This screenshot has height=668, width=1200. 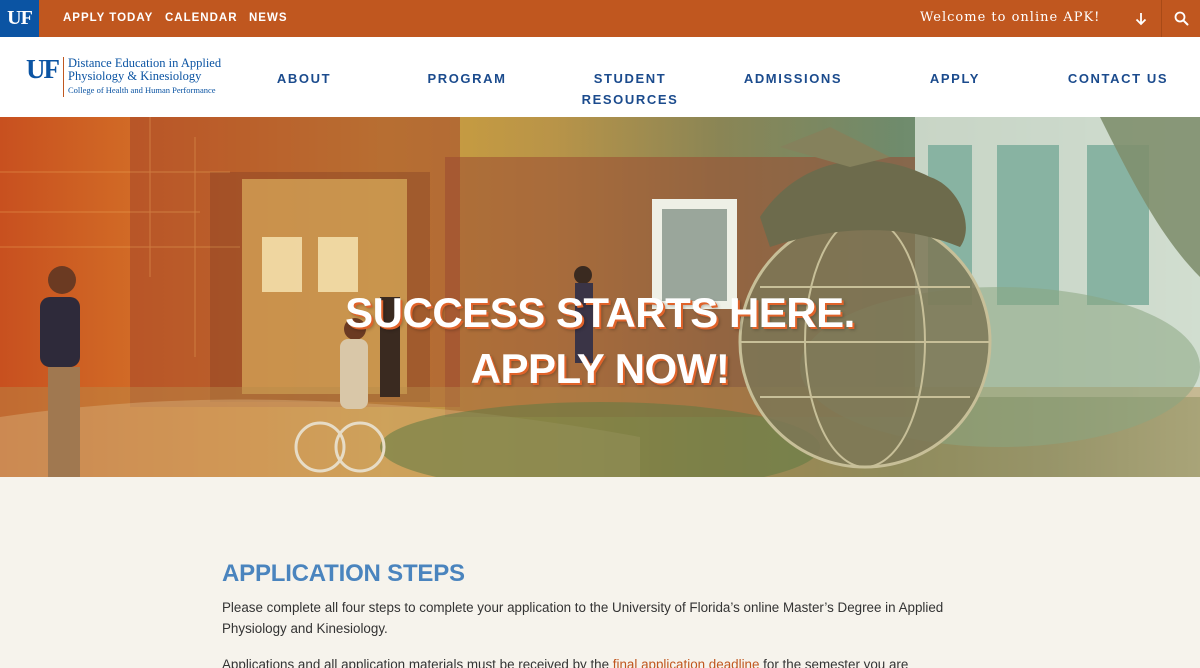 I want to click on nav-program: PROGRAM, so click(x=467, y=78).